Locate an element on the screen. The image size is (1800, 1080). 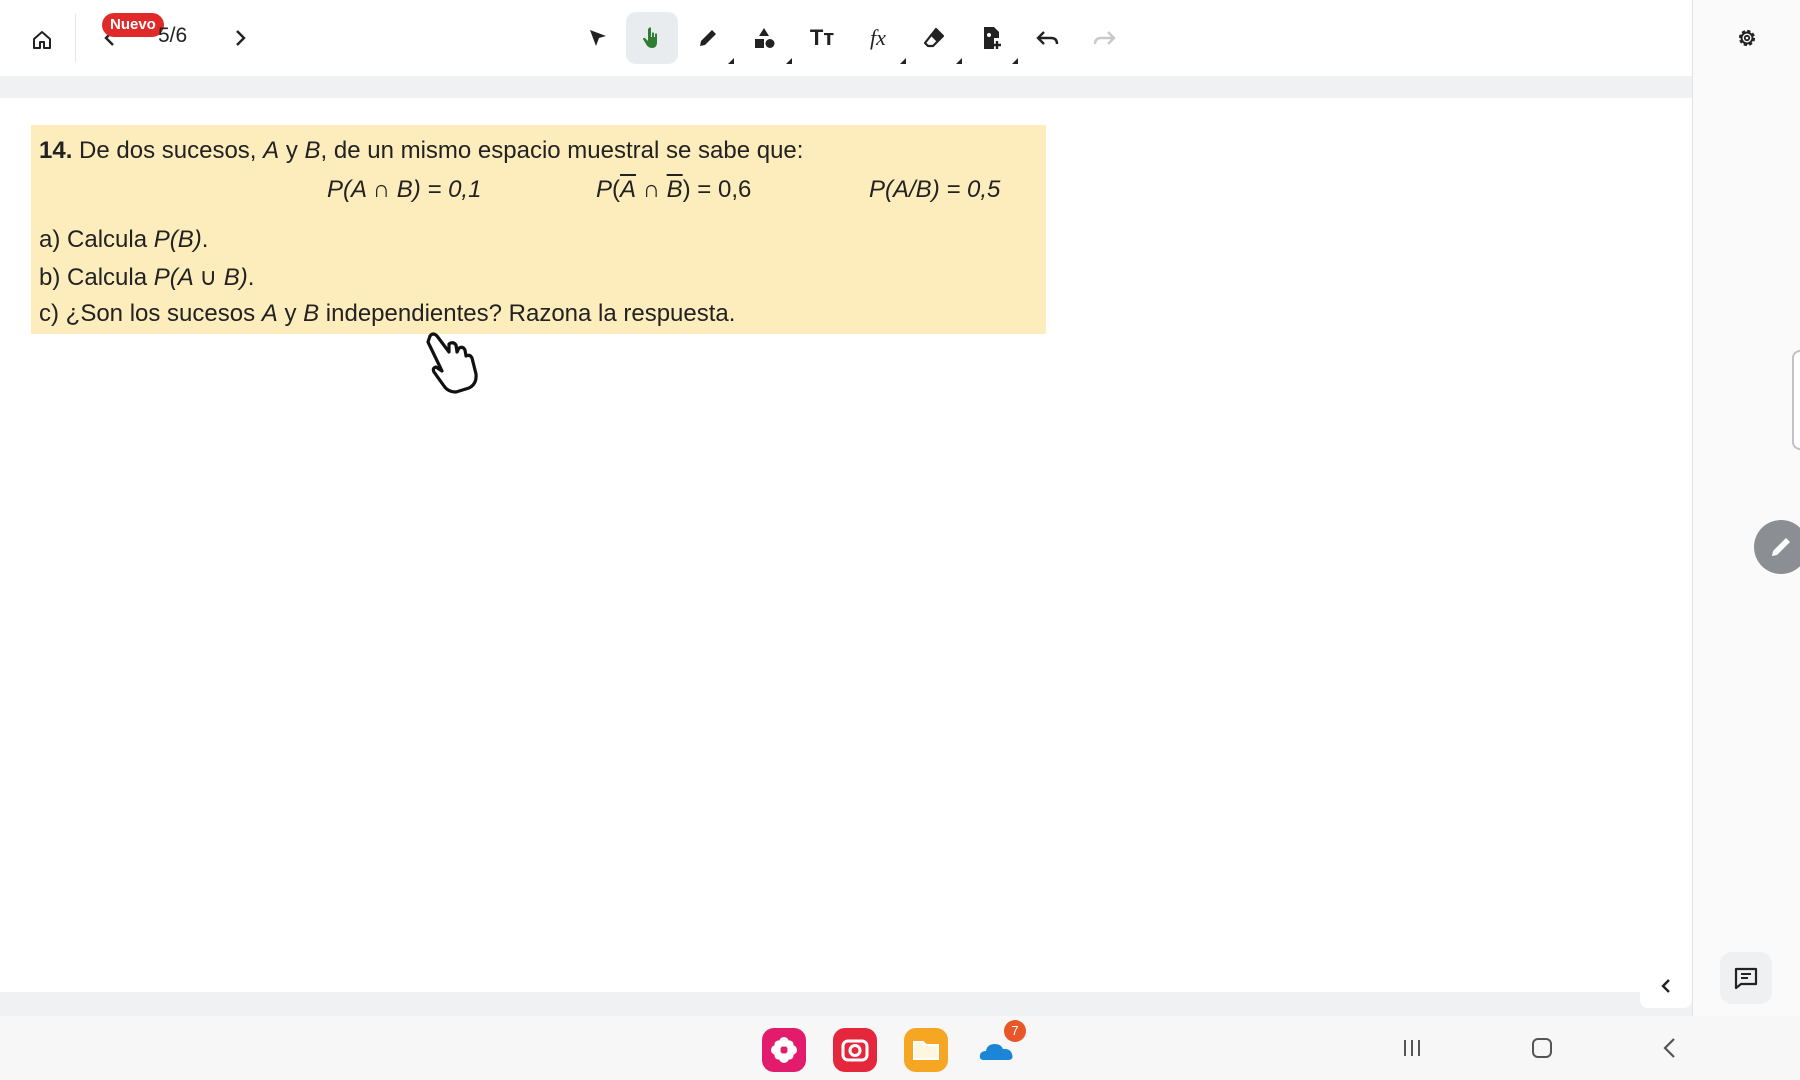
formula-complement-intersection: P(A ∩ B) = 0,6 is located at coordinates (673, 190).